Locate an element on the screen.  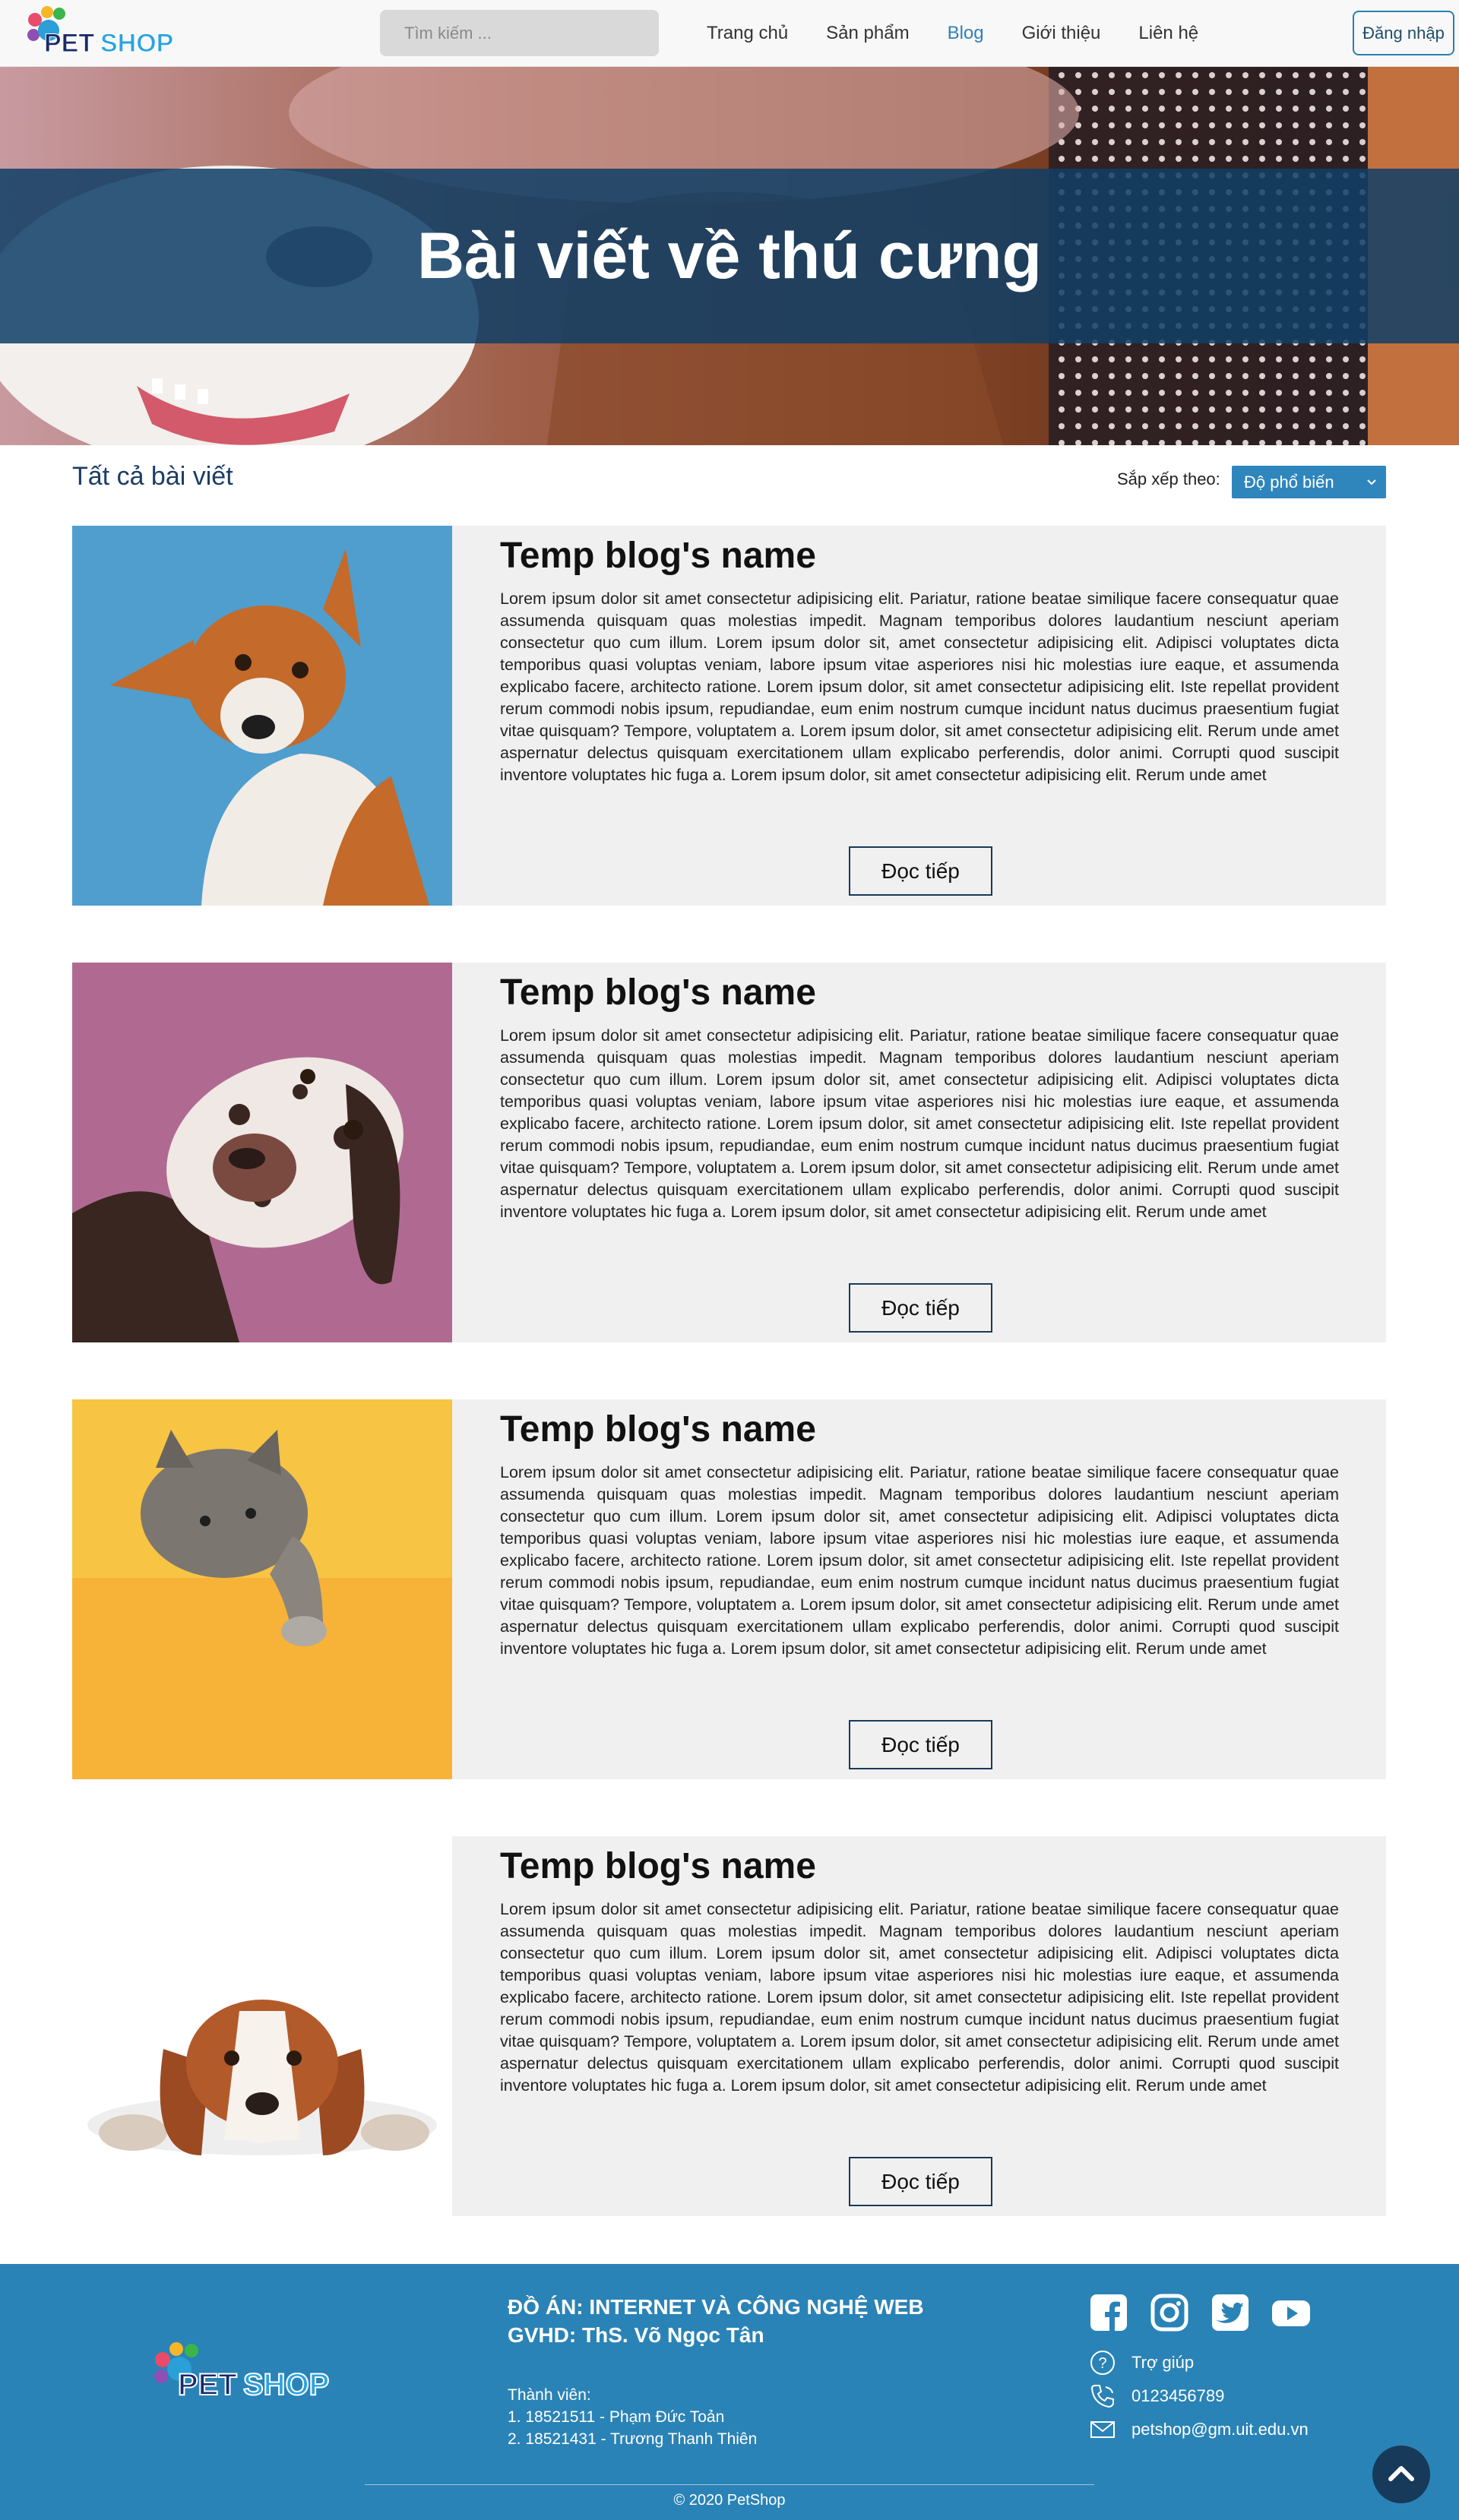
facebook-icon is located at coordinates (1108, 2312).